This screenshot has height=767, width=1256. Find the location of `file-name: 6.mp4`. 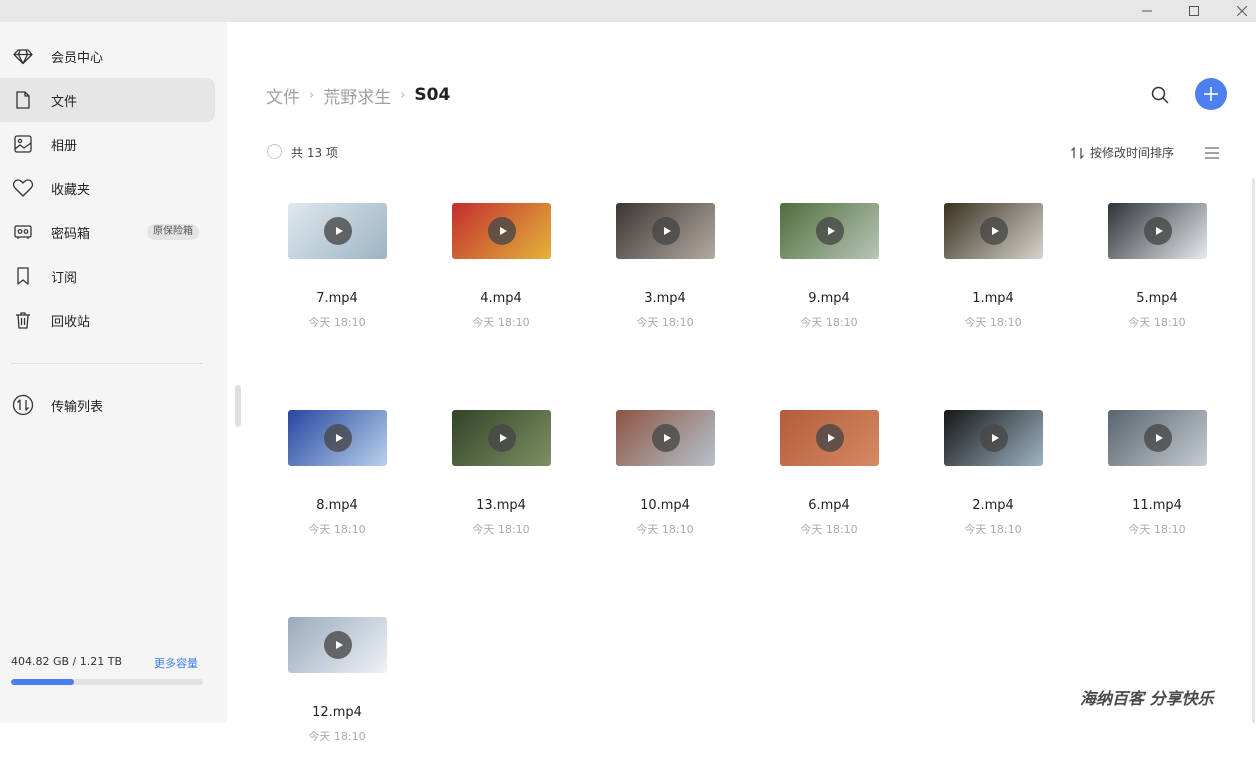

file-name: 6.mp4 is located at coordinates (829, 505).